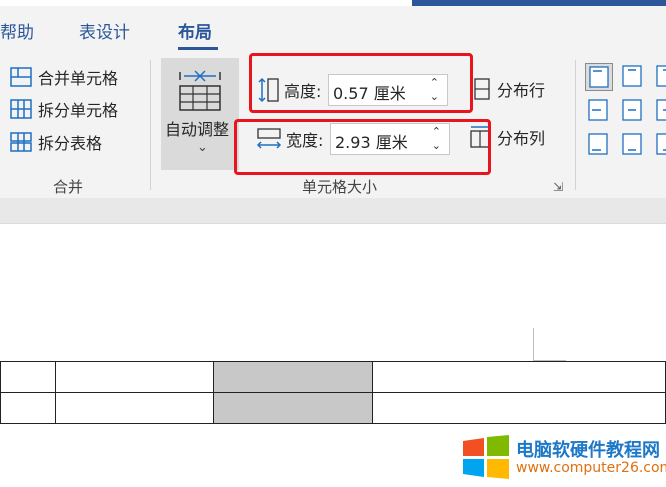  I want to click on chevron-down-icon: ⌄, so click(202, 147).